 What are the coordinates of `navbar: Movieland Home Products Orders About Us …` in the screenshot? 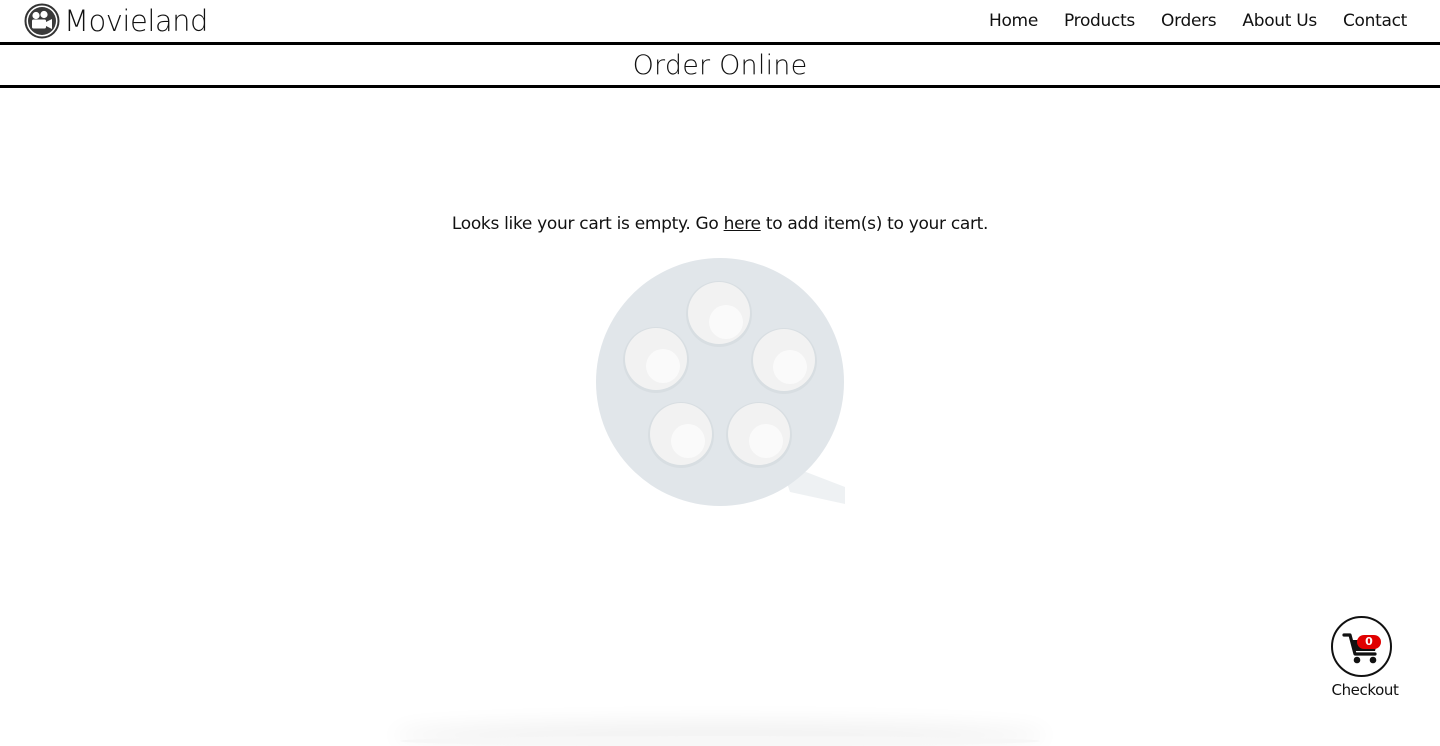 It's located at (720, 22).